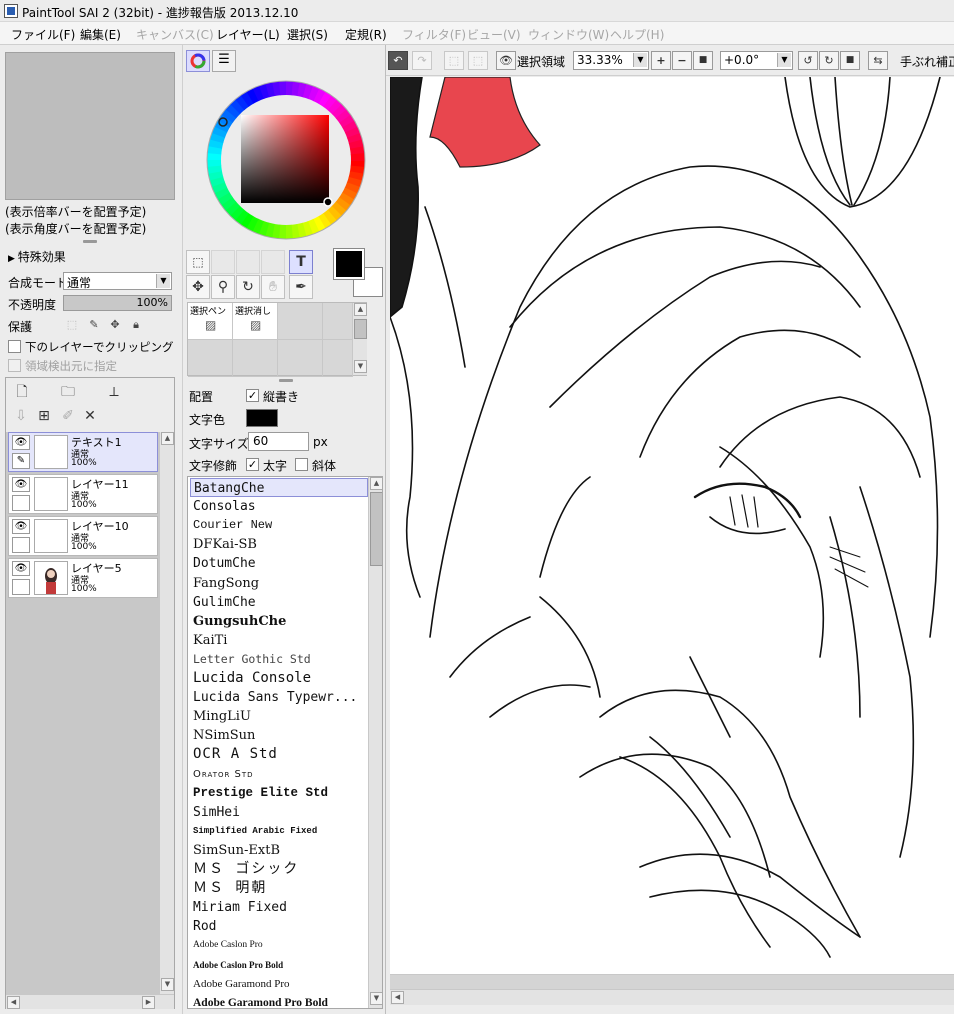 Image resolution: width=954 pixels, height=1014 pixels. I want to click on font-list-item: Adobe Garamond Pro Bold, so click(279, 1001).